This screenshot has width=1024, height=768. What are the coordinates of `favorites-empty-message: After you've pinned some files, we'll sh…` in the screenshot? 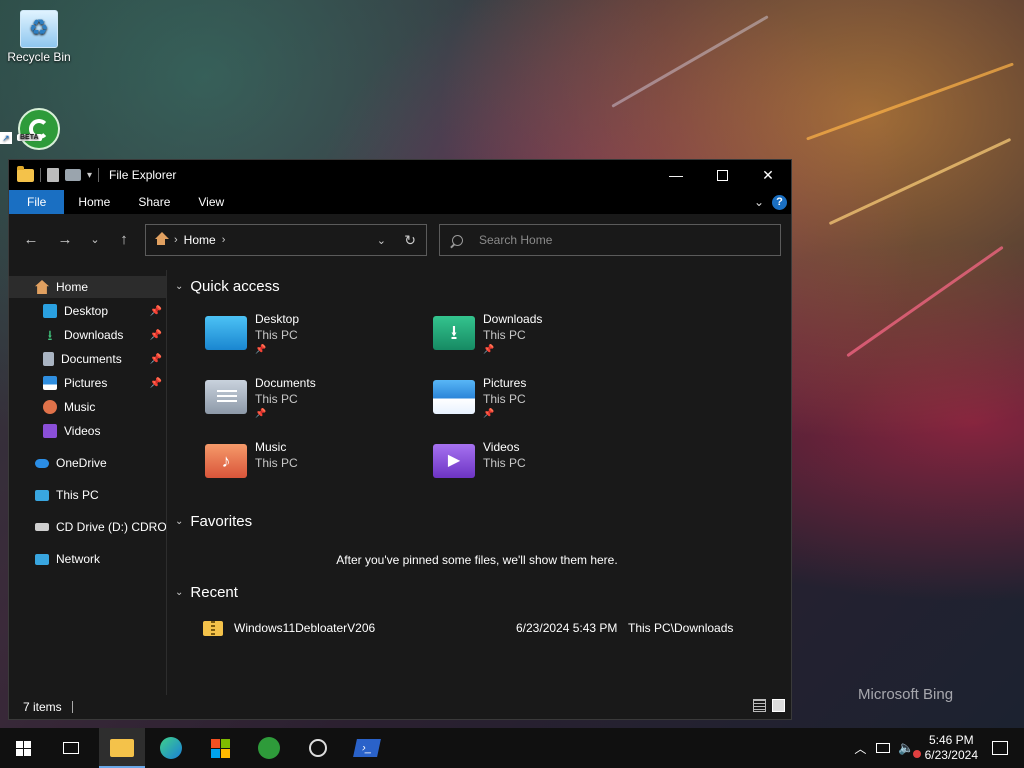 It's located at (477, 560).